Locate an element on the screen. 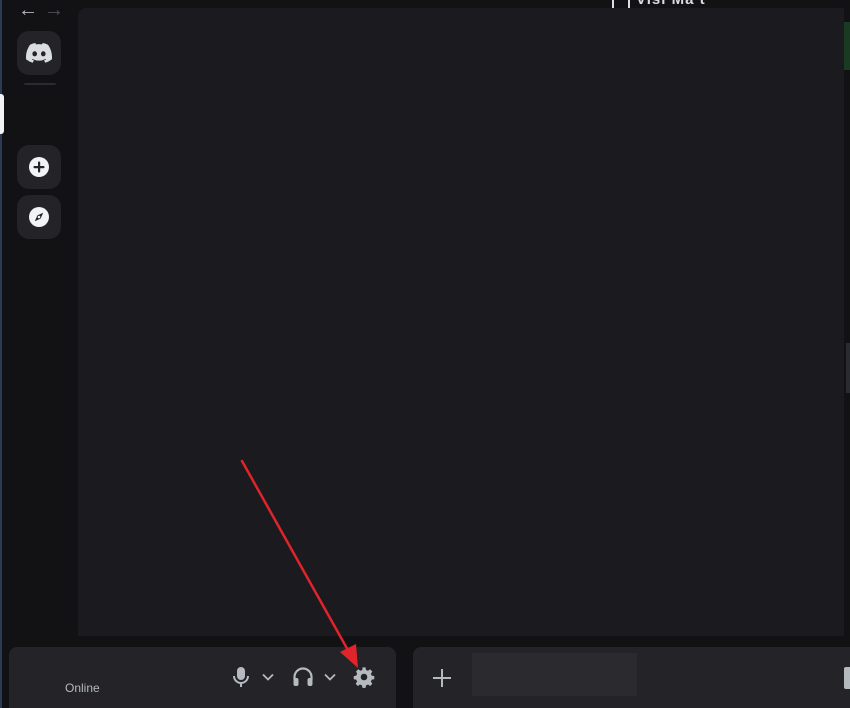 Image resolution: width=850 pixels, height=708 pixels. plus-icon is located at coordinates (442, 678).